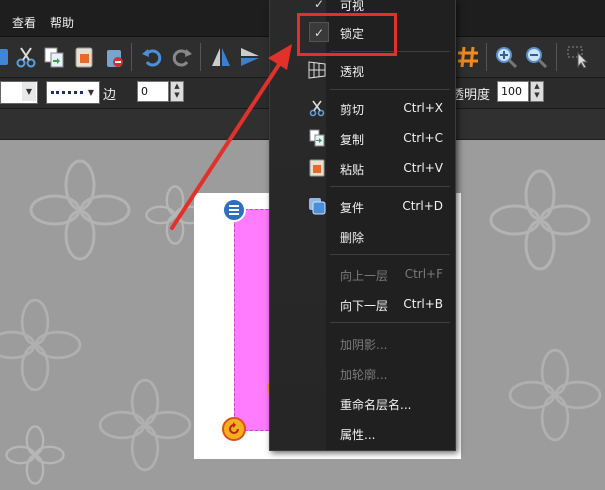 This screenshot has height=490, width=605. I want to click on menu-item-label: 透视, so click(352, 72).